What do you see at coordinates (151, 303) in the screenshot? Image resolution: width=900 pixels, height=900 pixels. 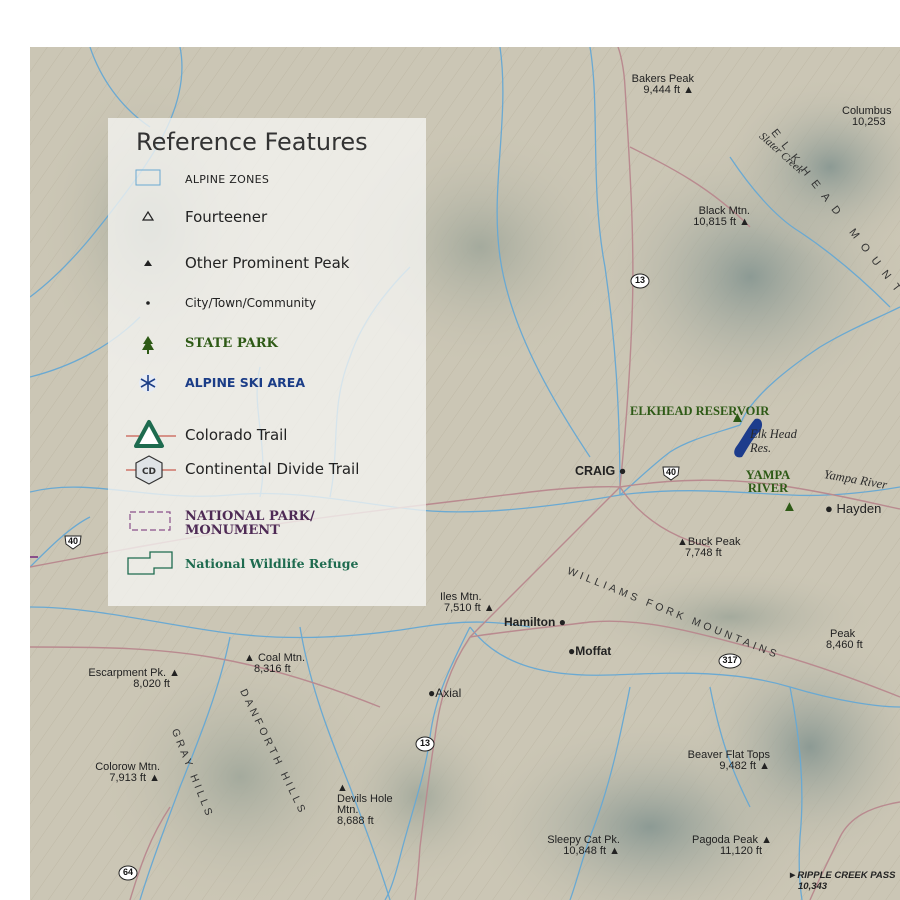 I see `dot-icon` at bounding box center [151, 303].